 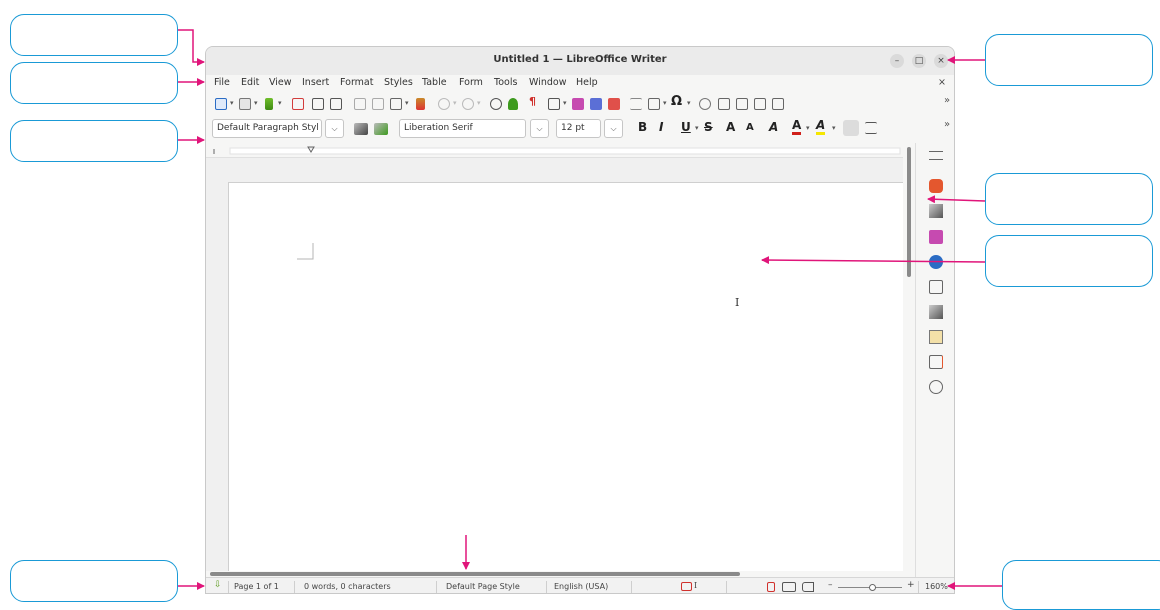 What do you see at coordinates (773, 127) in the screenshot?
I see `character-effects-button: A` at bounding box center [773, 127].